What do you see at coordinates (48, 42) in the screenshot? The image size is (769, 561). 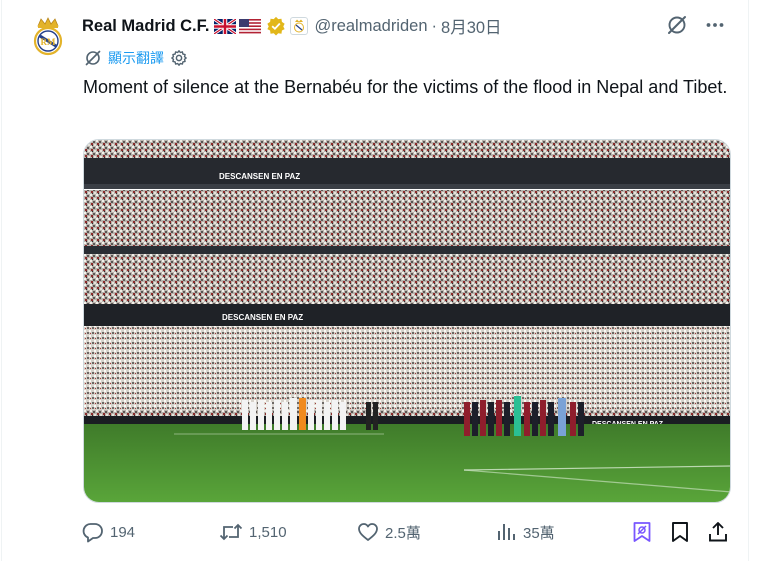 I see `svg-text: RM` at bounding box center [48, 42].